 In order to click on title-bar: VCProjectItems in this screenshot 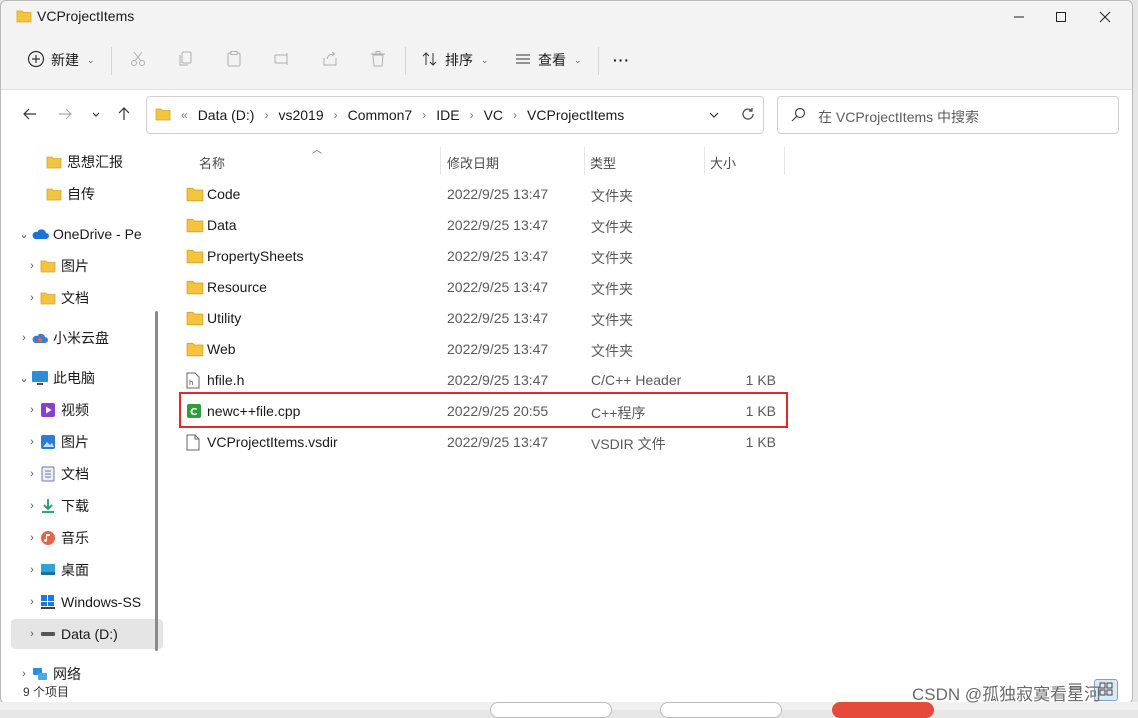, I will do `click(566, 17)`.